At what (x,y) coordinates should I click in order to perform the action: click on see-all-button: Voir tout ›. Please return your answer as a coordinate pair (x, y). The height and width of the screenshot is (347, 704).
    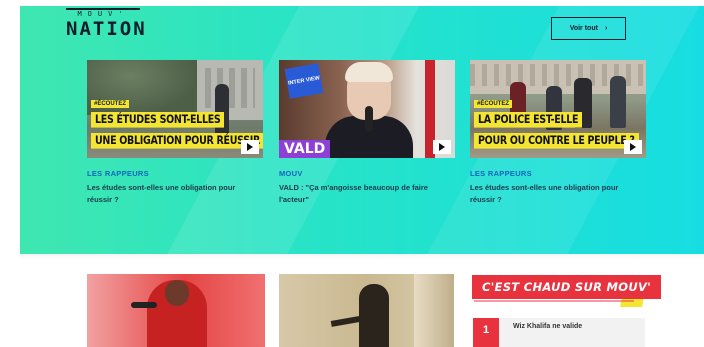
    Looking at the image, I should click on (588, 28).